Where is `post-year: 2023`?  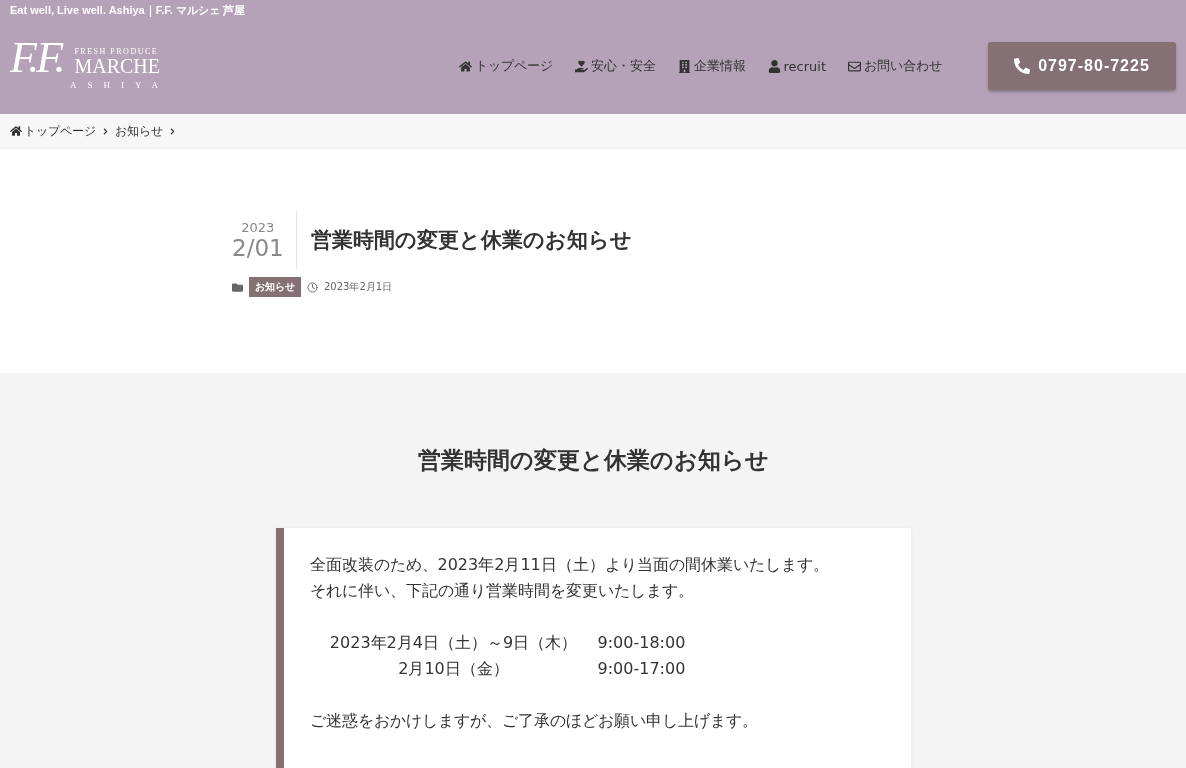 post-year: 2023 is located at coordinates (258, 227).